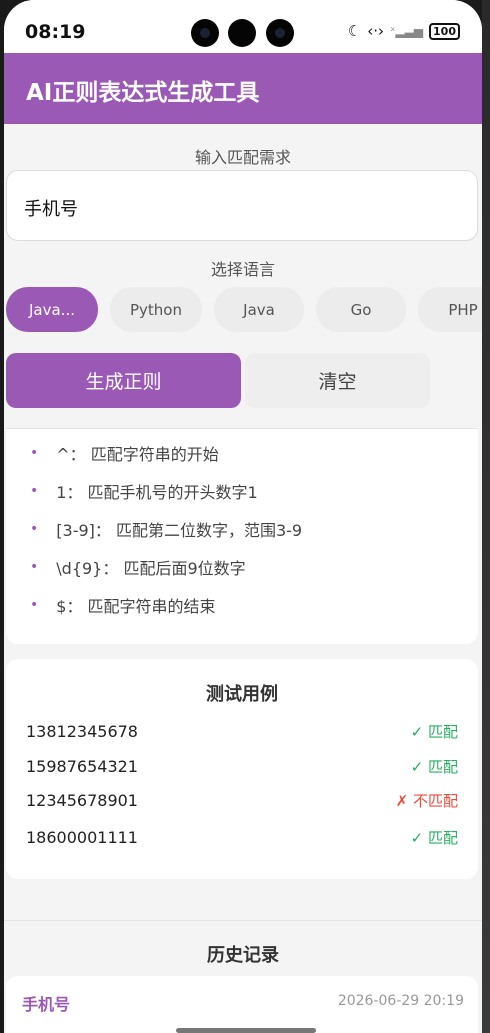  Describe the element at coordinates (124, 454) in the screenshot. I see `explanation-item: • ^： 匹配字符串的开始` at that location.